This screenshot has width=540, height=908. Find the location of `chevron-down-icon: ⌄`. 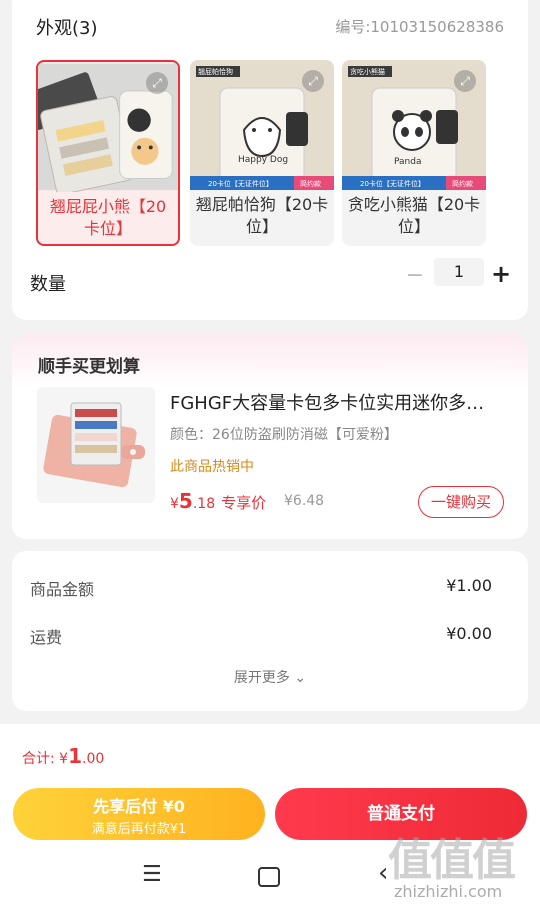

chevron-down-icon: ⌄ is located at coordinates (300, 678).